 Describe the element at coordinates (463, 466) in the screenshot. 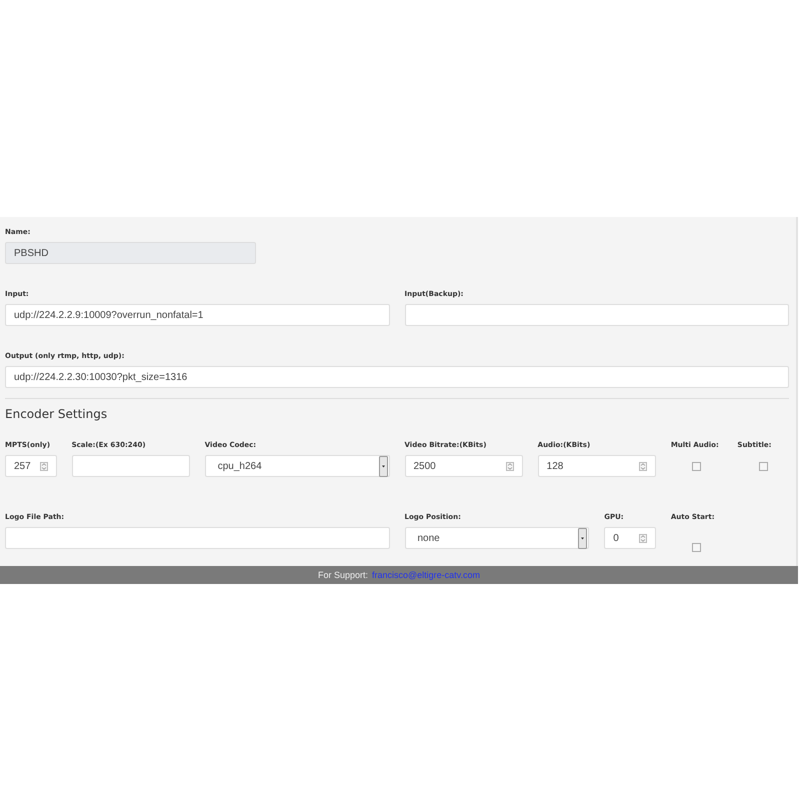

I see `number-field: 2500` at that location.